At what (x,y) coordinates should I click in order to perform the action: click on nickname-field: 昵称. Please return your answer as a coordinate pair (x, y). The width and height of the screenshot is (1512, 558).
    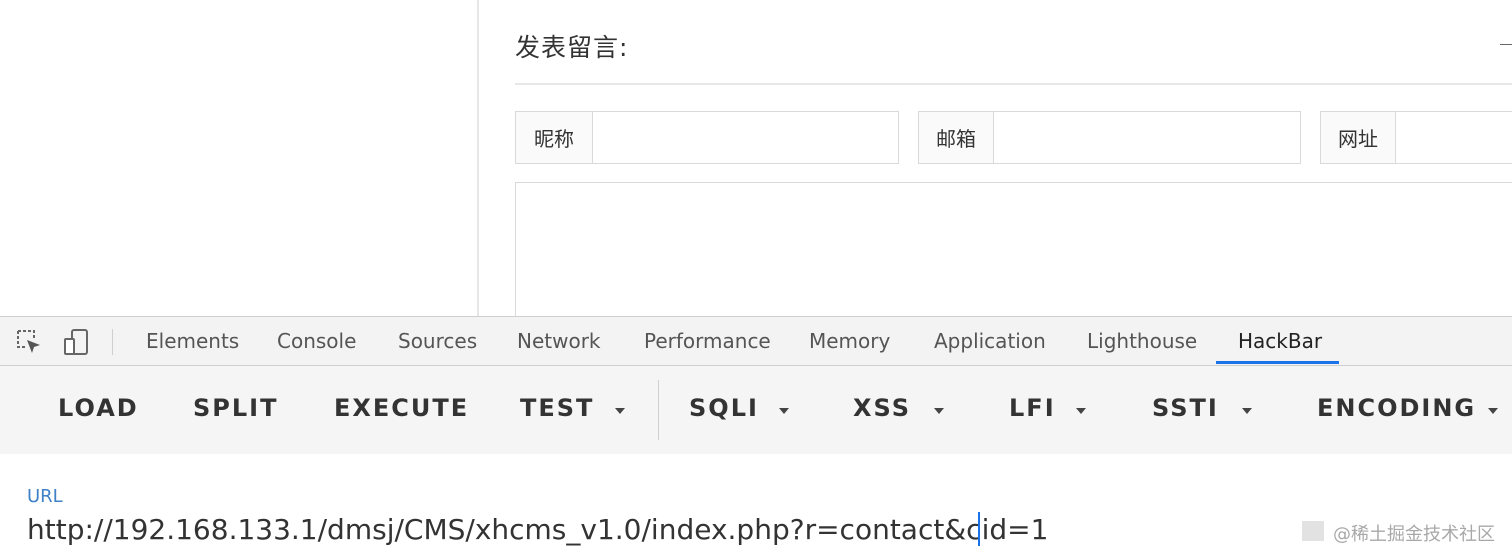
    Looking at the image, I should click on (707, 137).